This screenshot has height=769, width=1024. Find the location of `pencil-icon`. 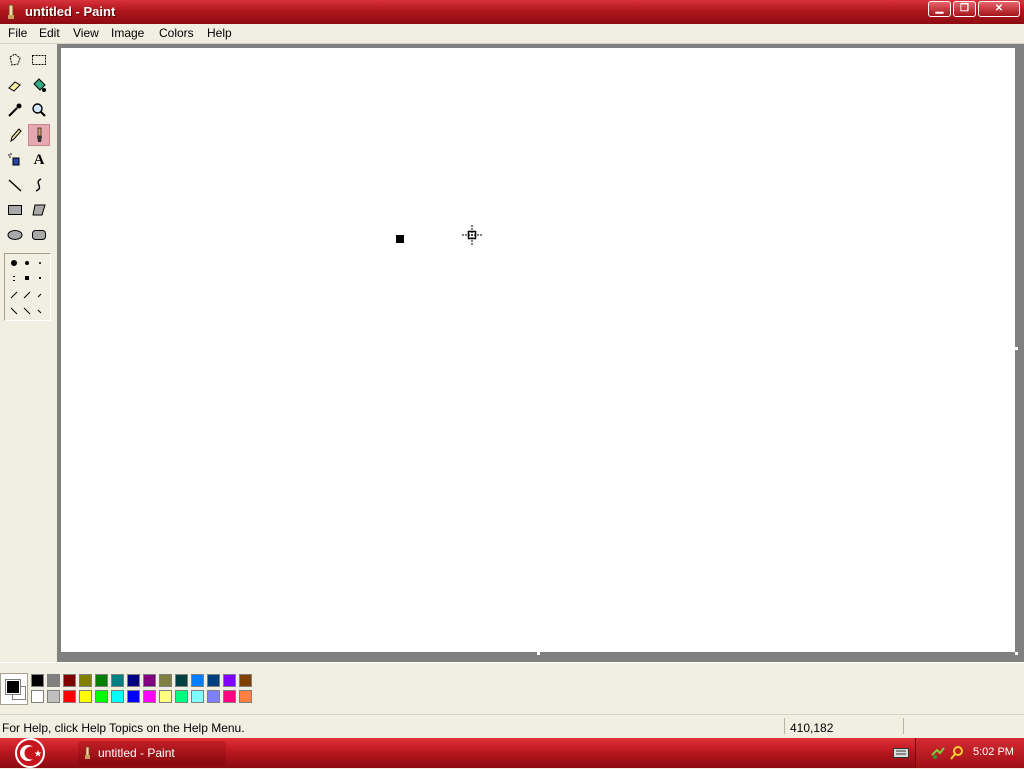

pencil-icon is located at coordinates (16, 135).